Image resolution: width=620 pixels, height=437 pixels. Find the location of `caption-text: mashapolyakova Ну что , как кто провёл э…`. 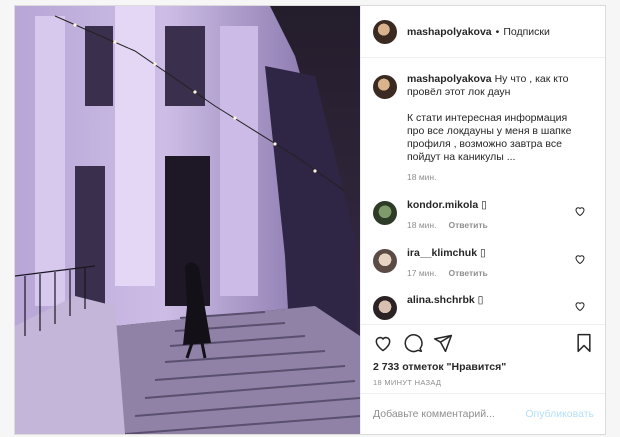

caption-text: mashapolyakova Ну что , как кто провёл э… is located at coordinates (495, 86).